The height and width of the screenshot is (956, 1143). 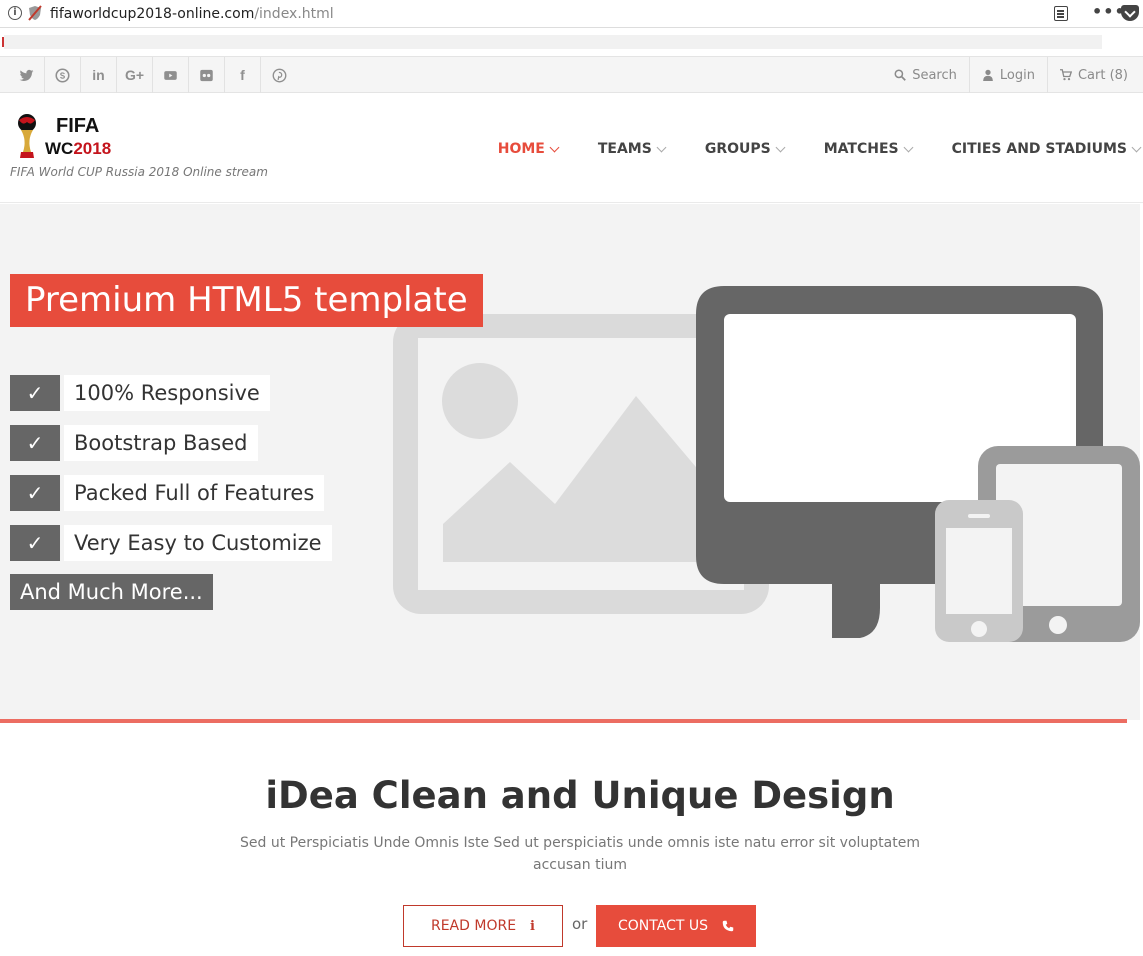 I want to click on feature-label: Packed Full of Features, so click(x=194, y=493).